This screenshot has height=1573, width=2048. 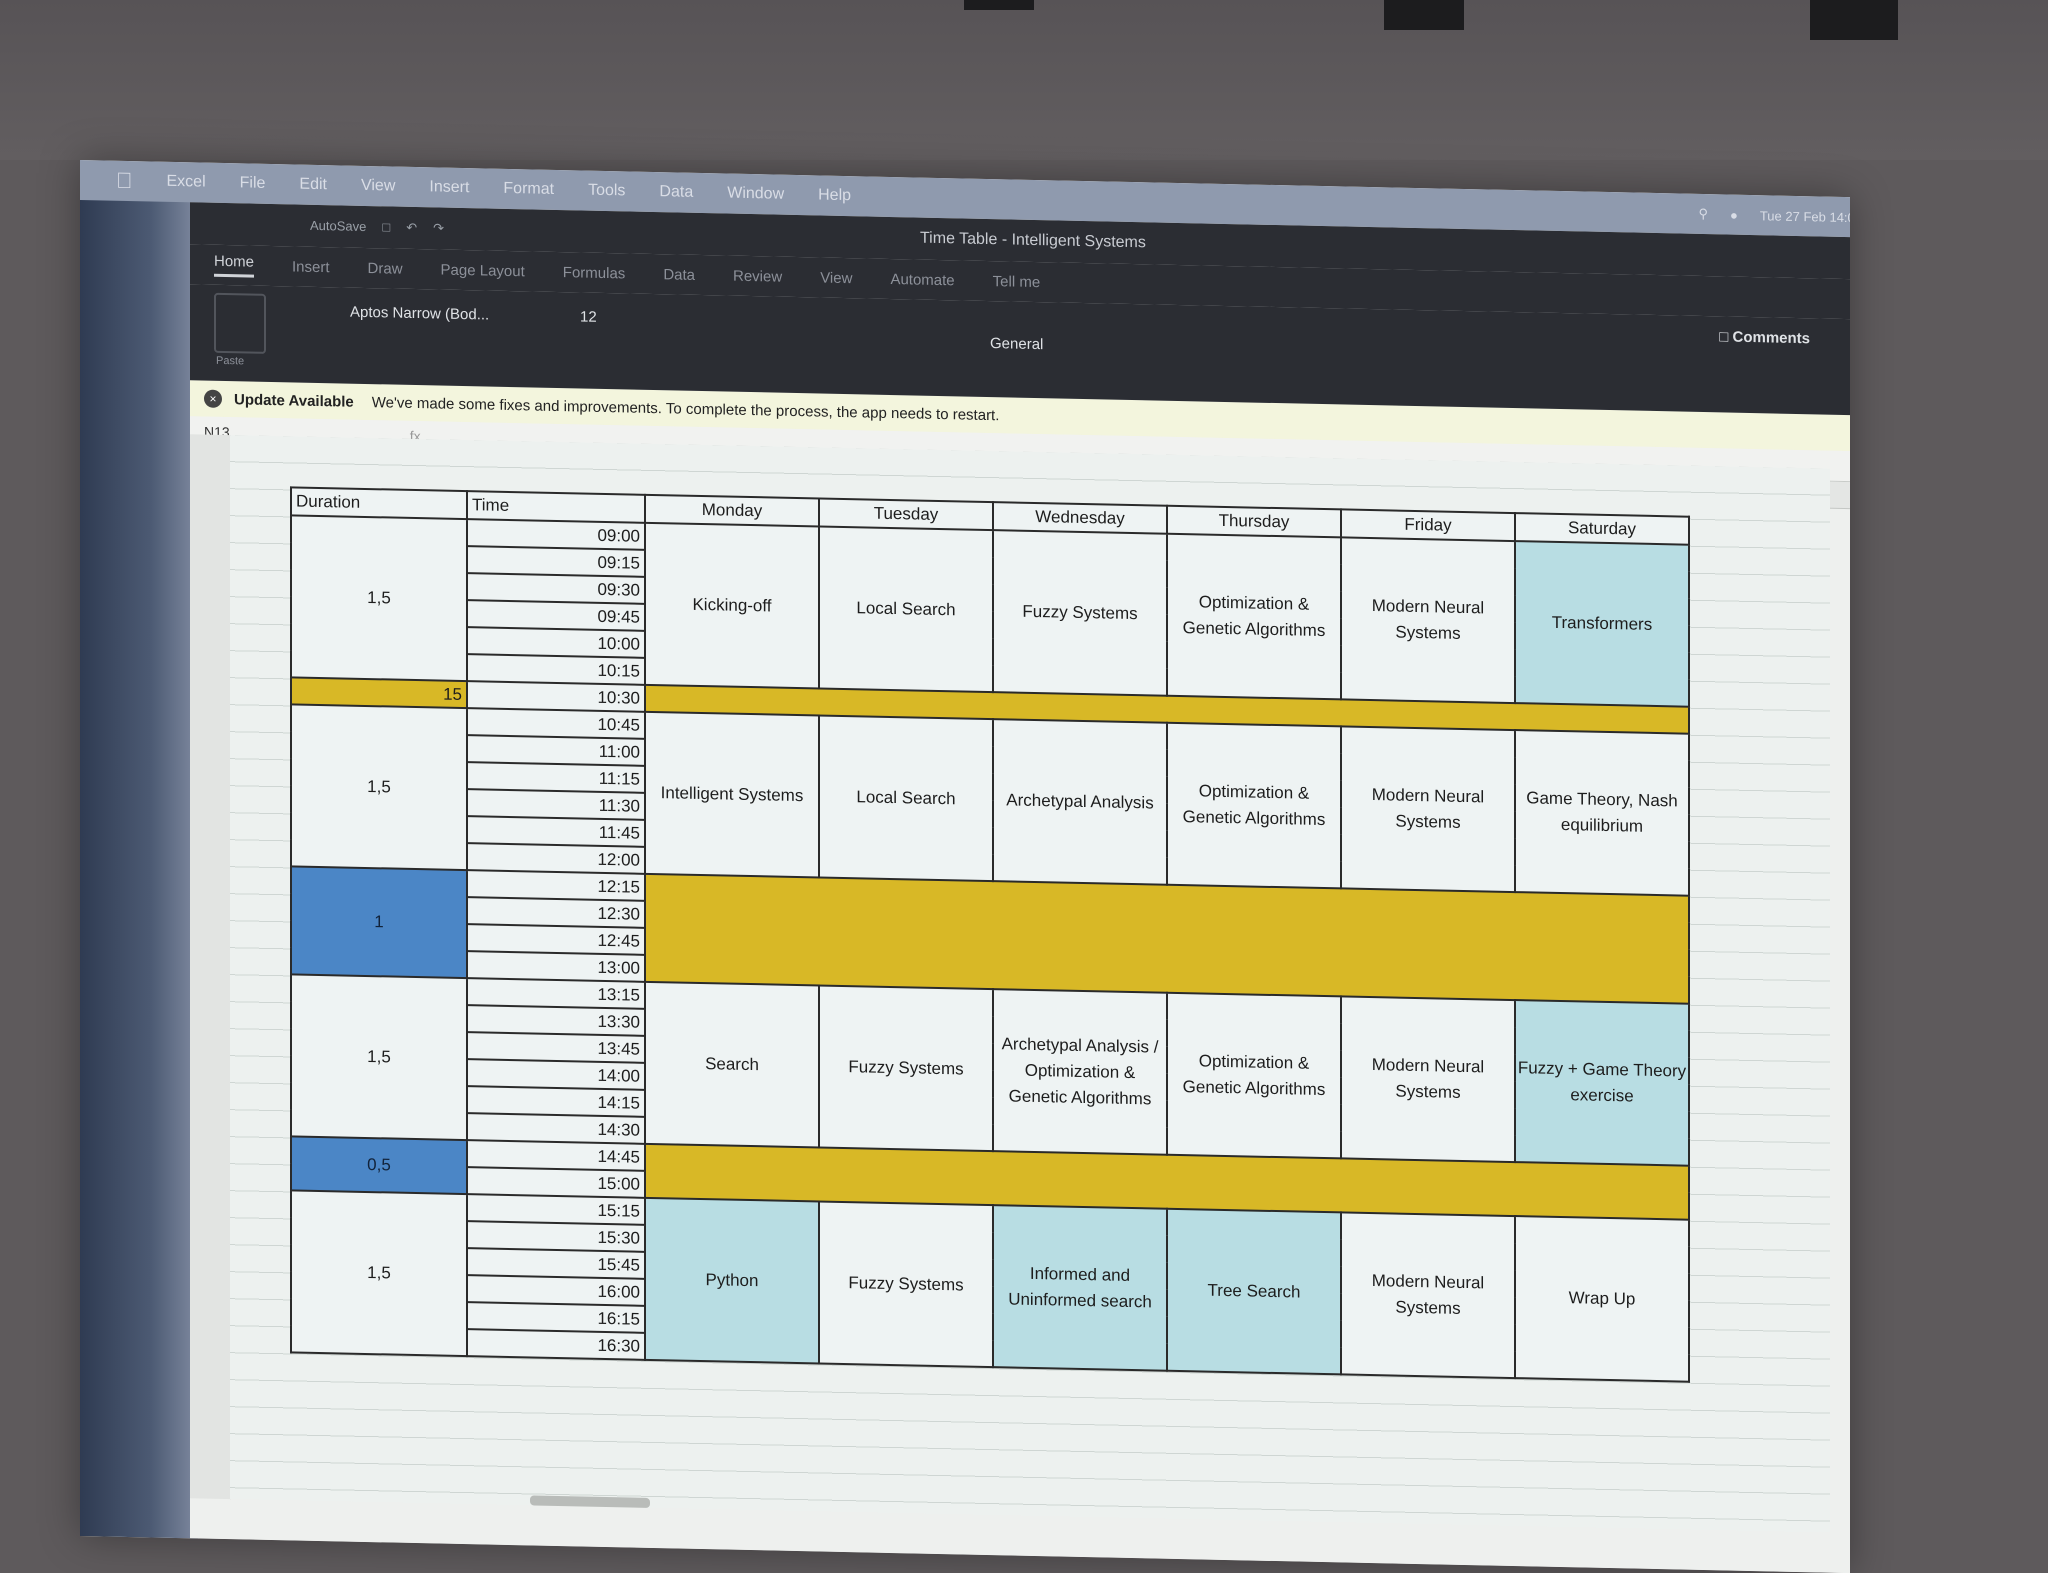 What do you see at coordinates (1428, 525) in the screenshot?
I see `day-friday: Friday` at bounding box center [1428, 525].